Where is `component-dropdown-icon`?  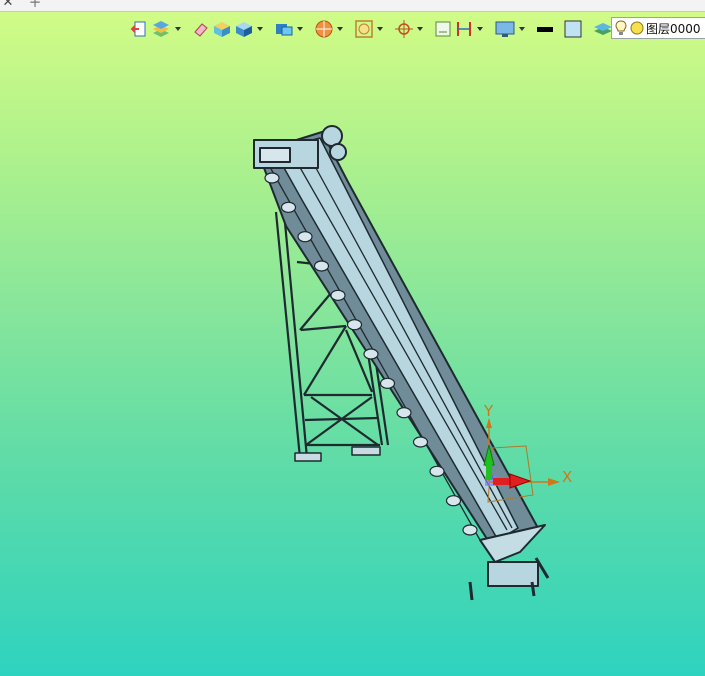
component-dropdown-icon is located at coordinates (300, 29).